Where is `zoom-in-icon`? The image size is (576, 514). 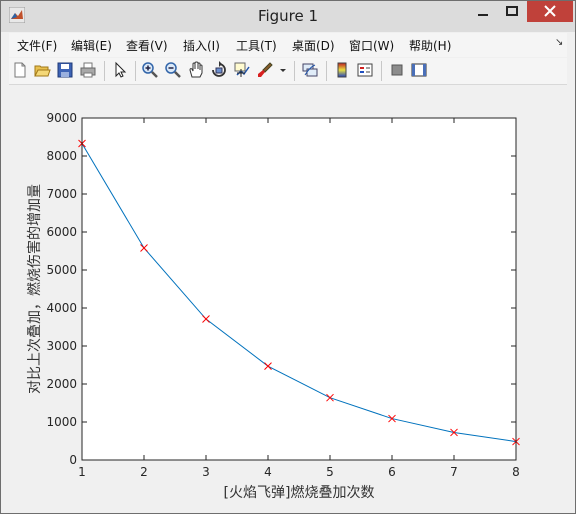 zoom-in-icon is located at coordinates (150, 70).